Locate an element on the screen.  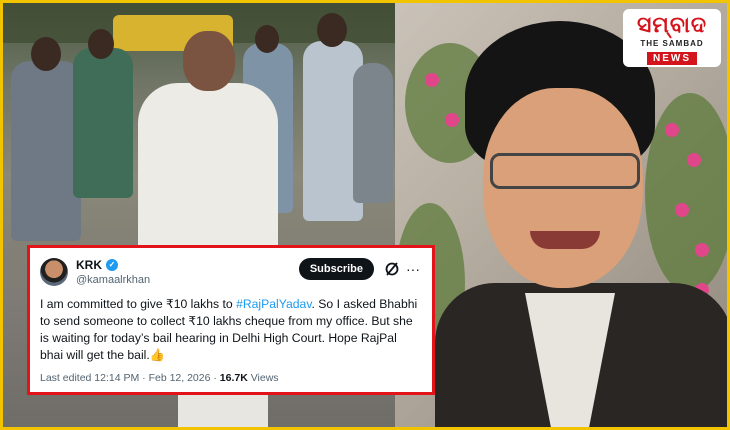
logo-subtitle: THE SAMBAD is located at coordinates (672, 43).